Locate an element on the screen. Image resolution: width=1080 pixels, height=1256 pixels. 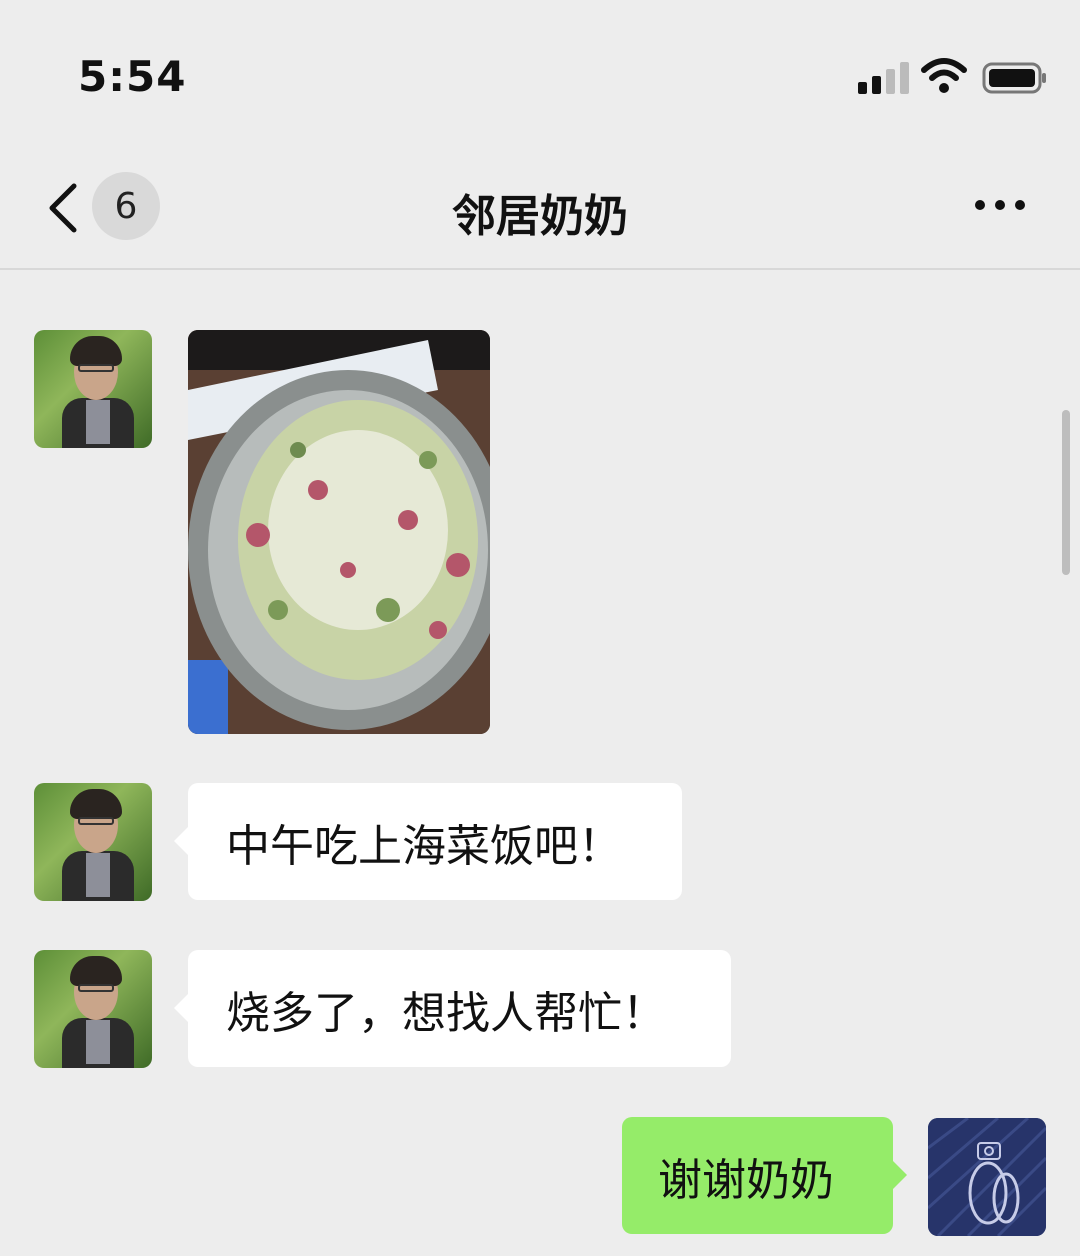
incoming-message-bubble: 烧多了，想找人帮忙！ is located at coordinates (452, 1008).